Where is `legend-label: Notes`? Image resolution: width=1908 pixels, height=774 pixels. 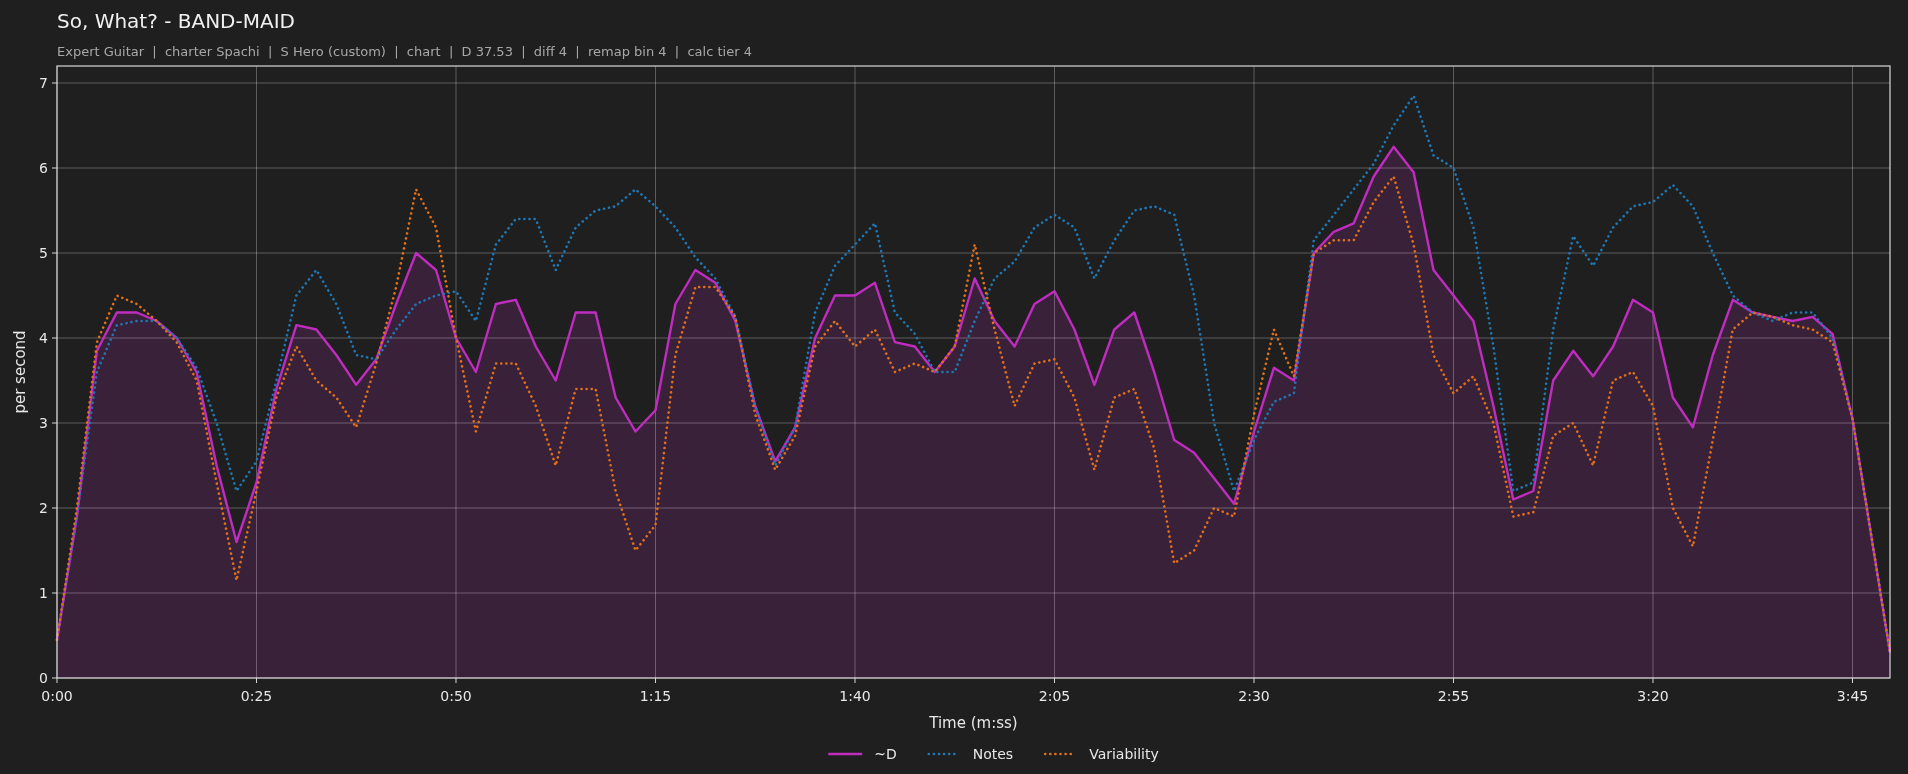
legend-label: Notes is located at coordinates (993, 754).